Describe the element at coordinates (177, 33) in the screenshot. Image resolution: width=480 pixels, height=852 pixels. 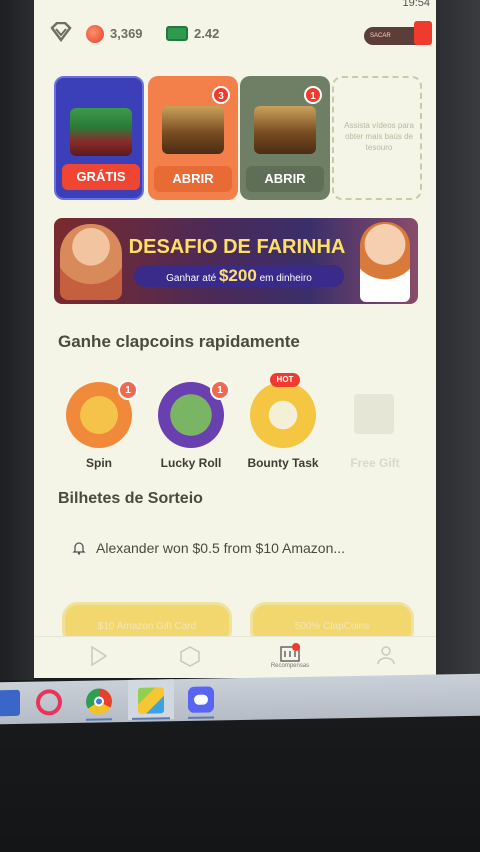
I see `cash-icon` at that location.